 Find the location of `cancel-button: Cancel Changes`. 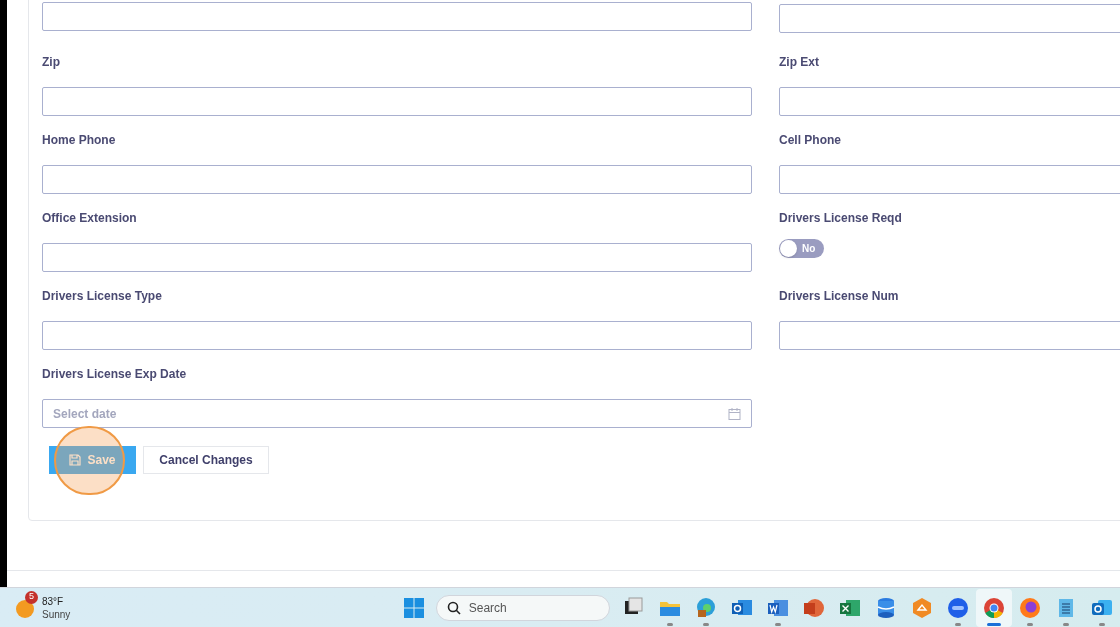

cancel-button: Cancel Changes is located at coordinates (206, 460).